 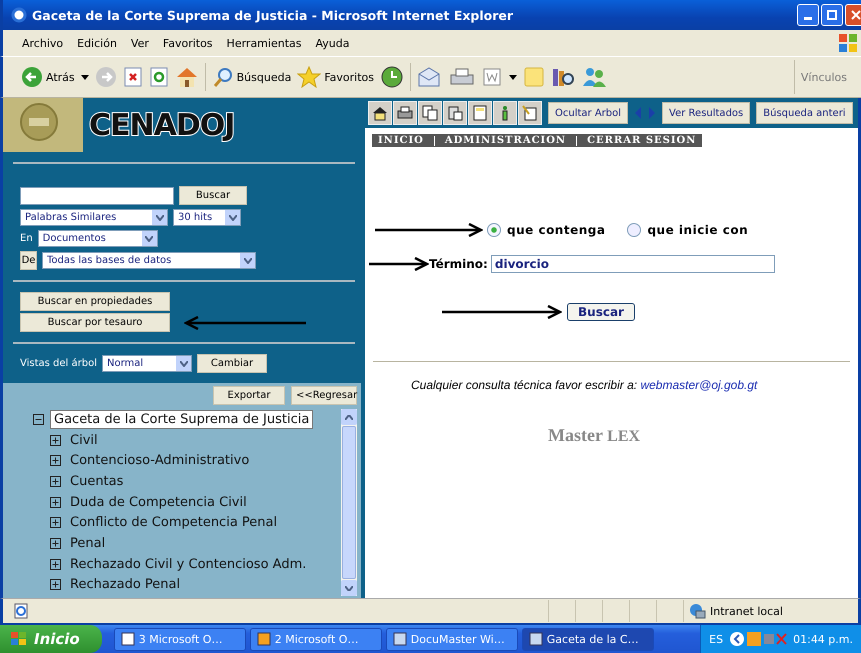 What do you see at coordinates (392, 77) in the screenshot?
I see `history-icon` at bounding box center [392, 77].